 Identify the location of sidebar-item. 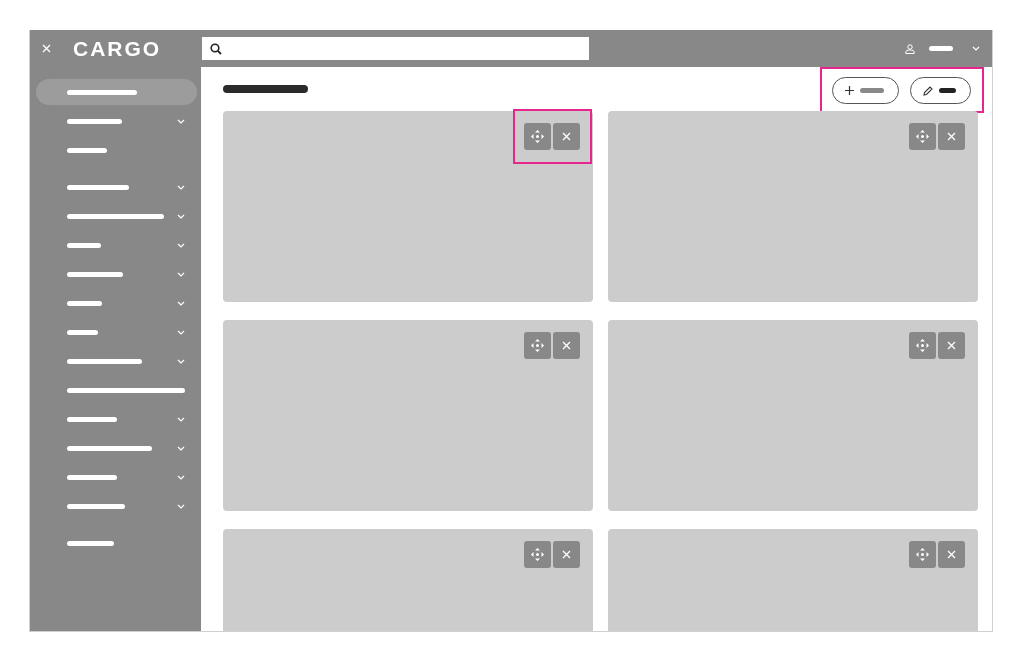
(116, 92).